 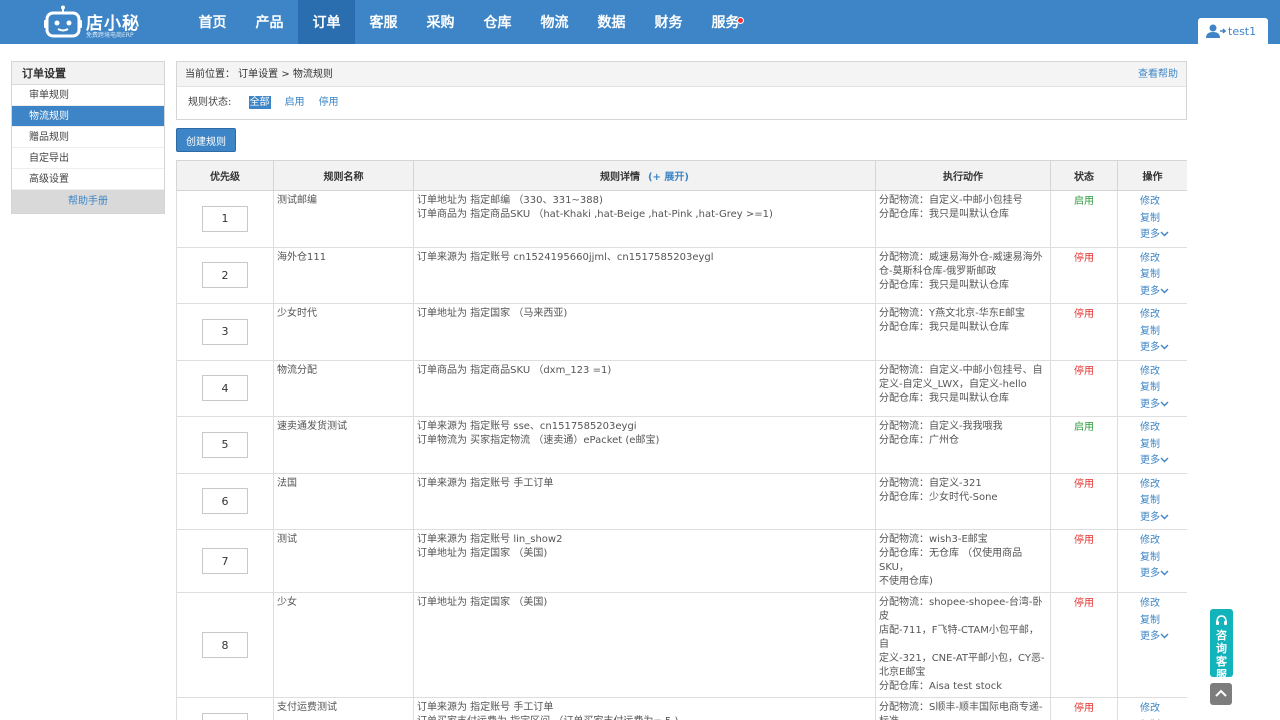 I want to click on rule-action-line: 不使用仓库), so click(x=906, y=581).